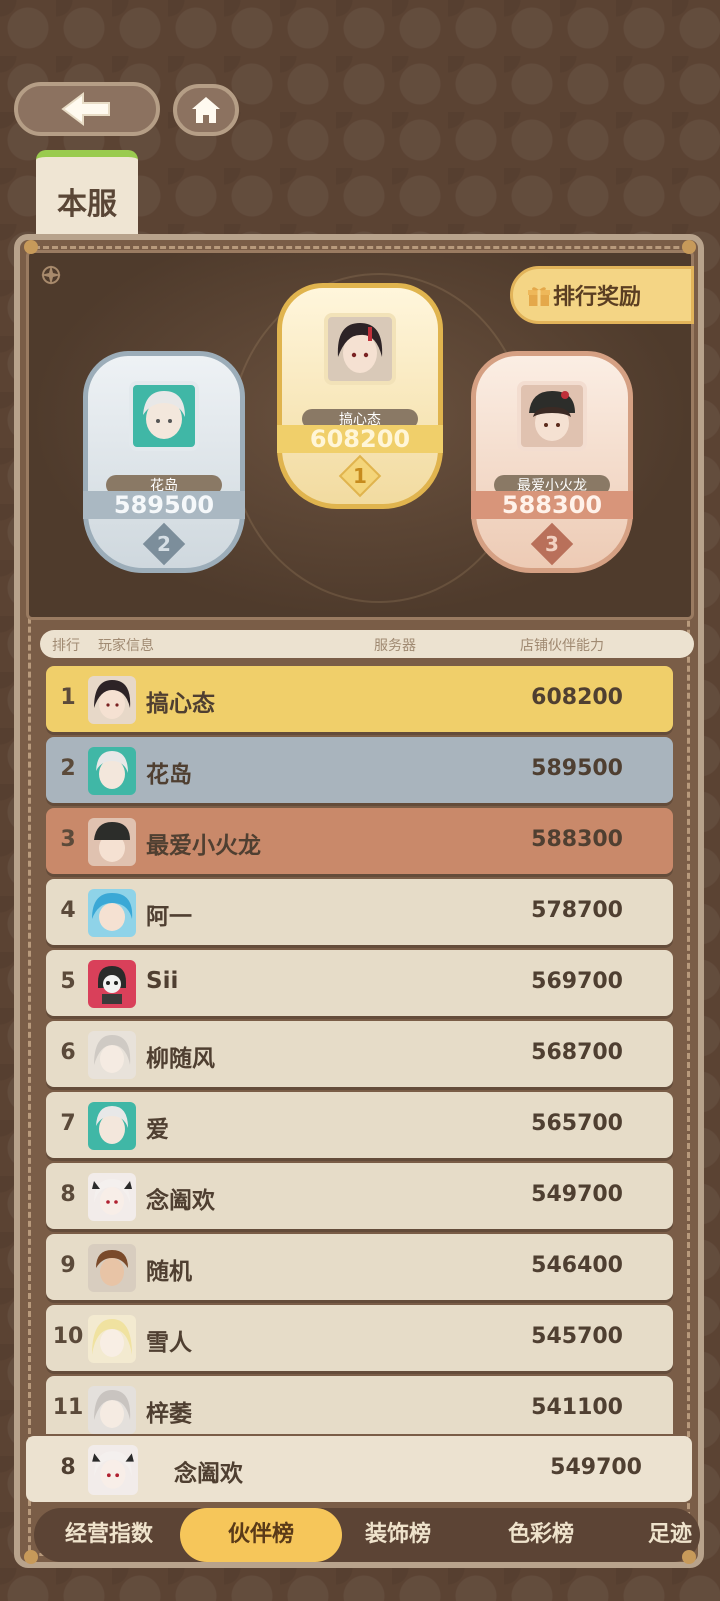 Image resolution: width=720 pixels, height=1601 pixels. Describe the element at coordinates (359, 1054) in the screenshot. I see `list-row: 6 柳随风 568700` at that location.